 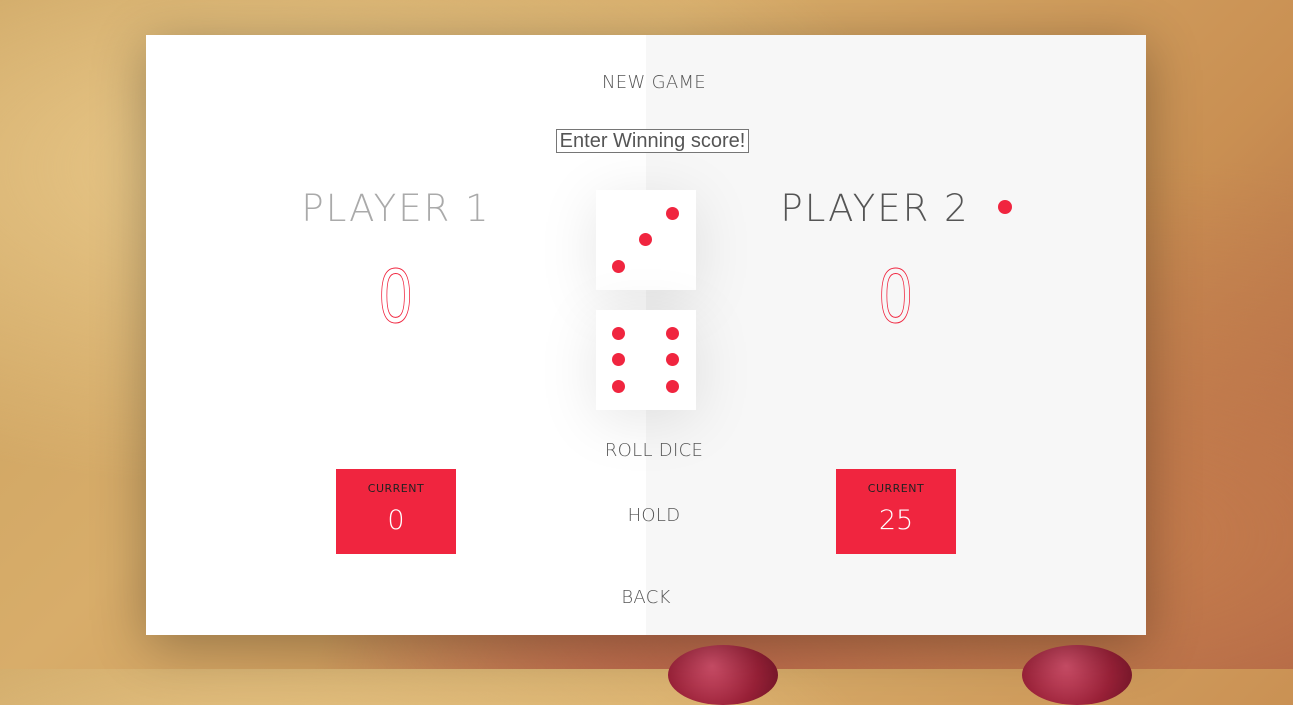 I want to click on active-player-dot-icon, so click(x=1004, y=206).